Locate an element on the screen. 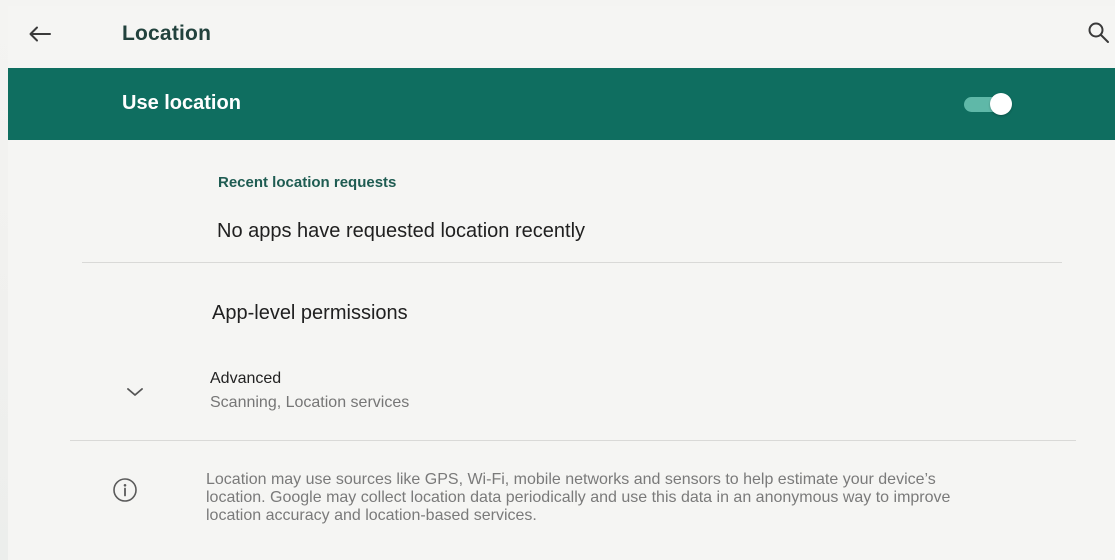 Image resolution: width=1115 pixels, height=560 pixels. search-button is located at coordinates (1101, 35).